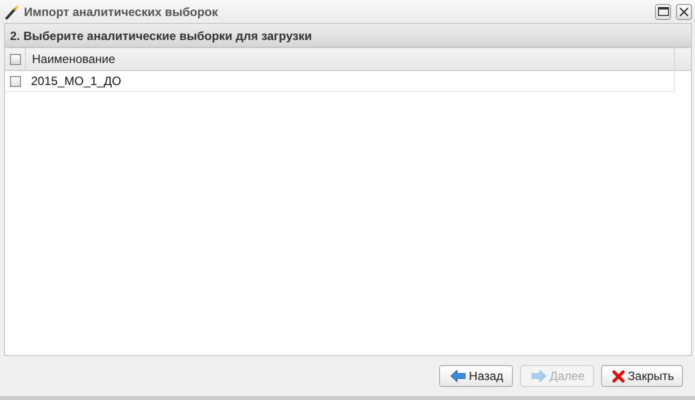  Describe the element at coordinates (350, 59) in the screenshot. I see `column-header: Наименование` at that location.